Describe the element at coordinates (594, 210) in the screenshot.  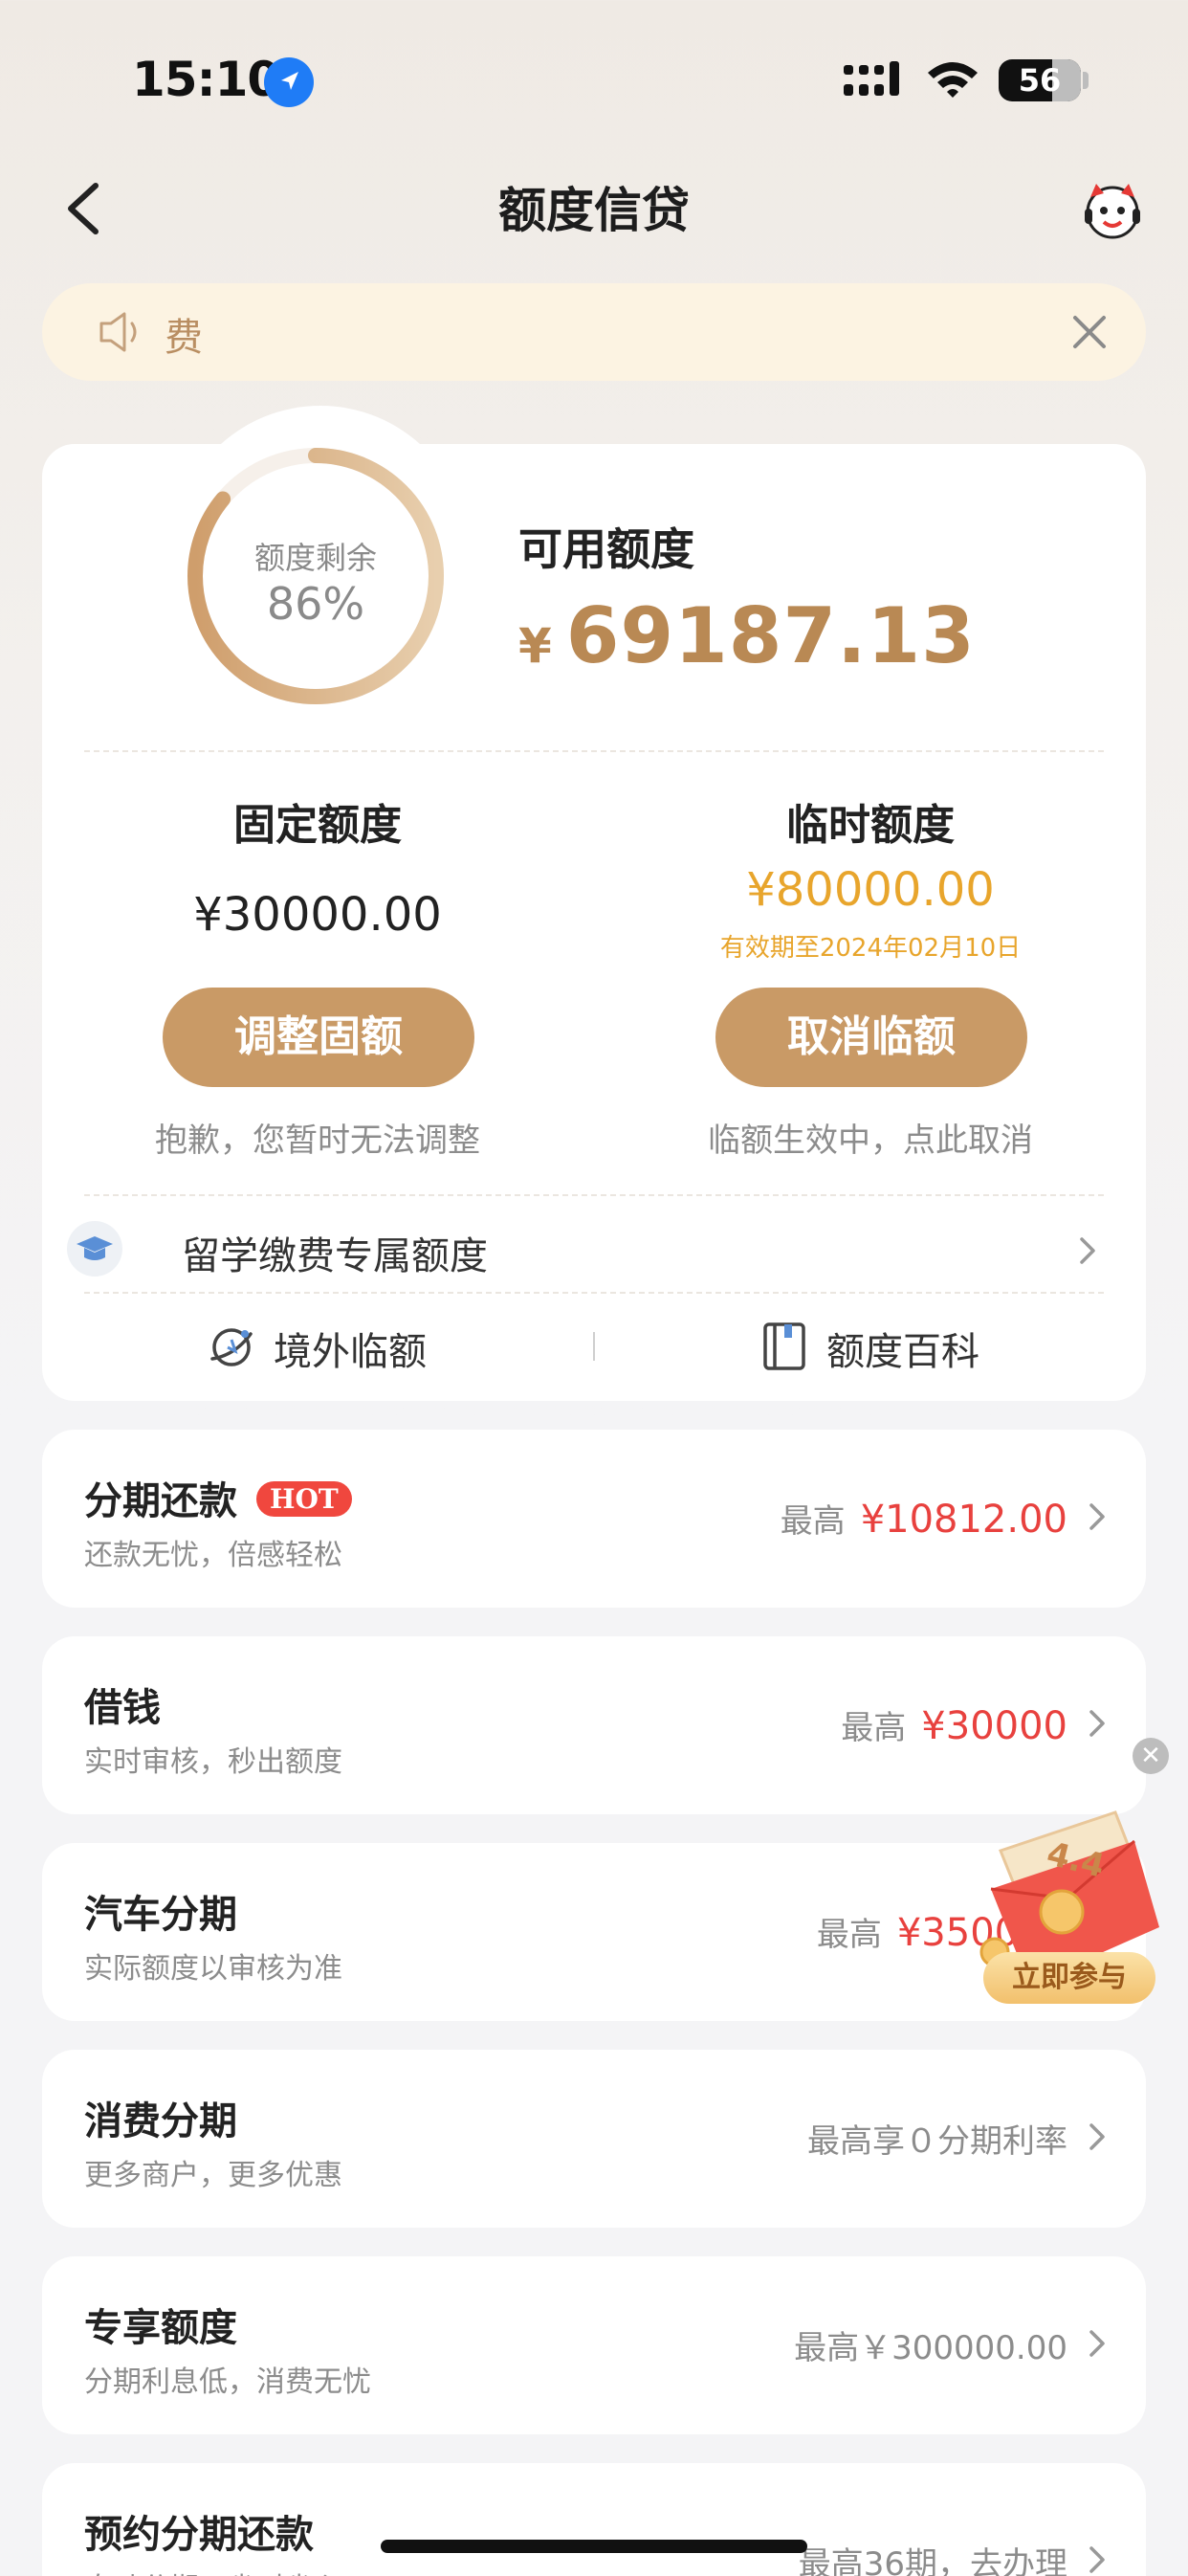
I see `page-title: 额度信贷` at that location.